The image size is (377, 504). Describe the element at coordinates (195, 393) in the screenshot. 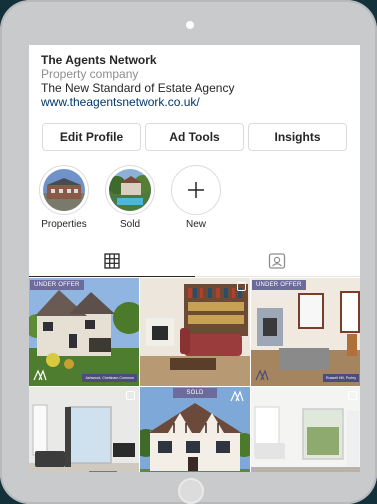

I see `status-badge: SOLD` at that location.